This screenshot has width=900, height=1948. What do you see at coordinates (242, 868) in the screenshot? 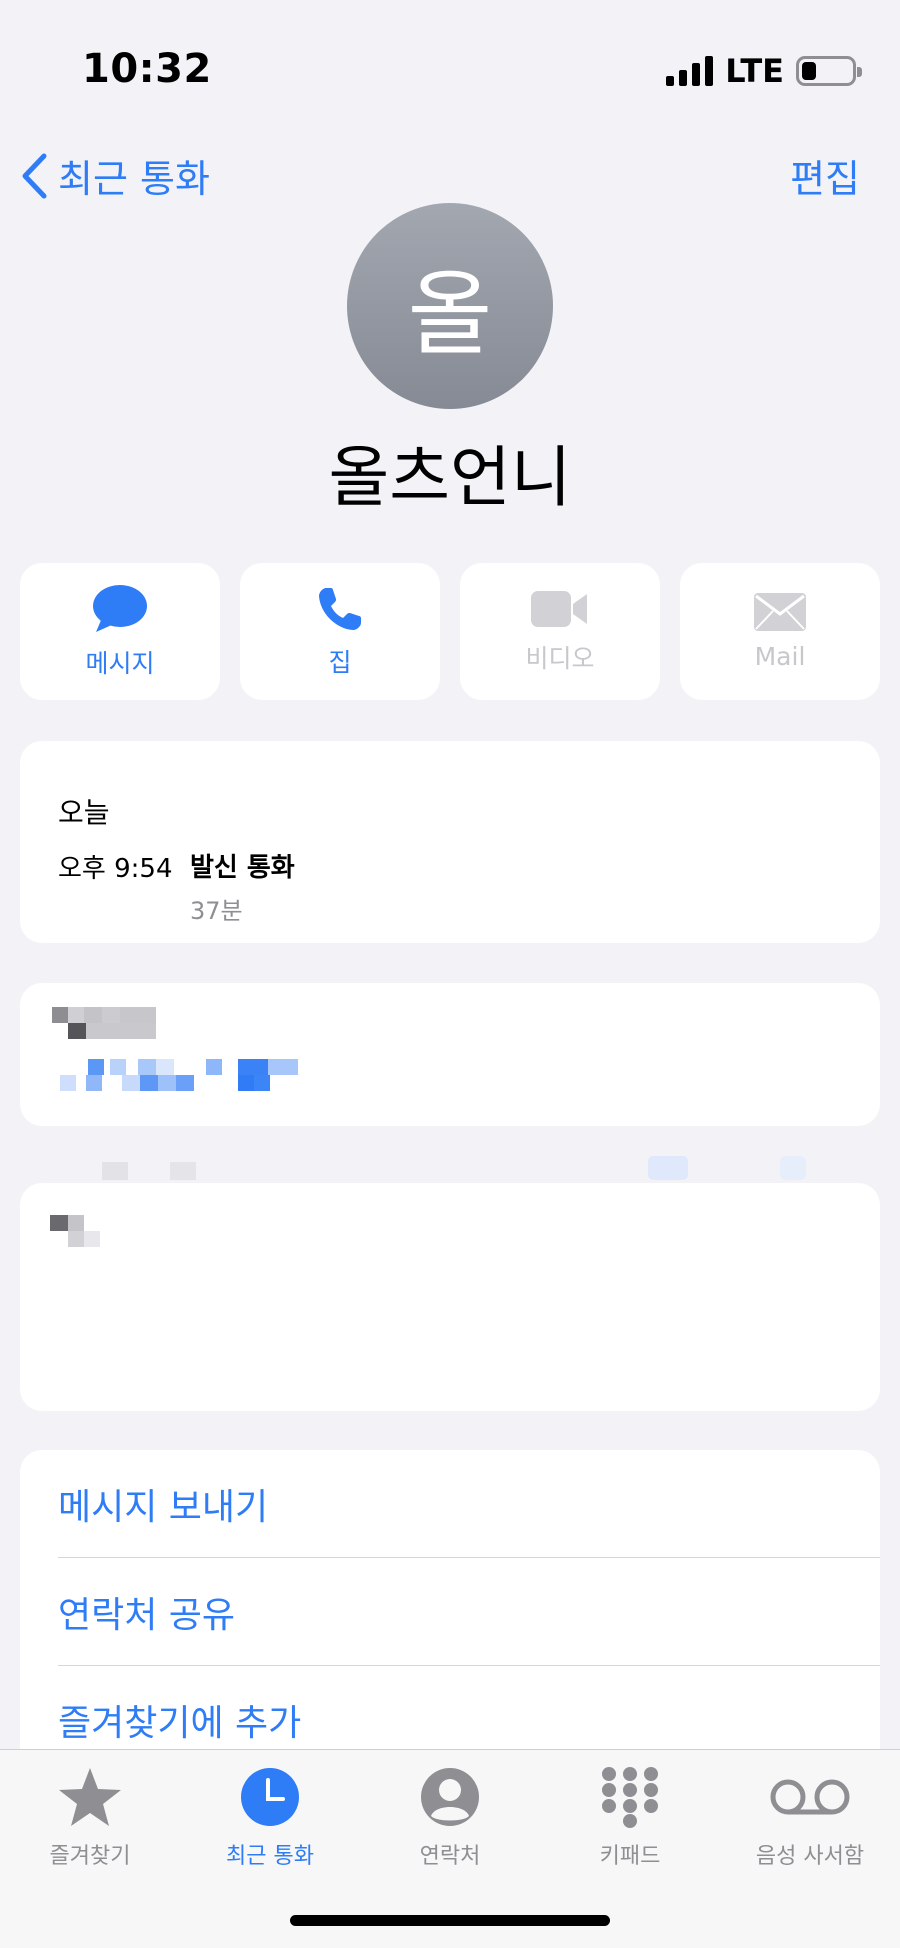
I see `call-history-type: 발신 통화` at bounding box center [242, 868].